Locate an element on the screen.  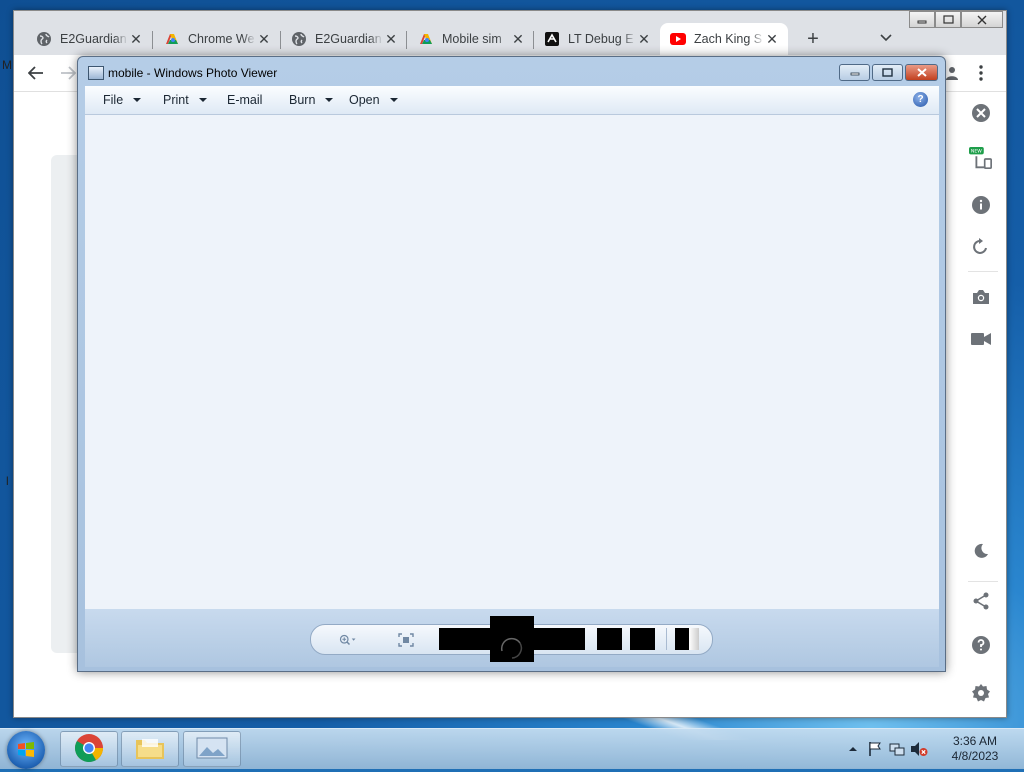
taskbar-chrome-button is located at coordinates (89, 749).